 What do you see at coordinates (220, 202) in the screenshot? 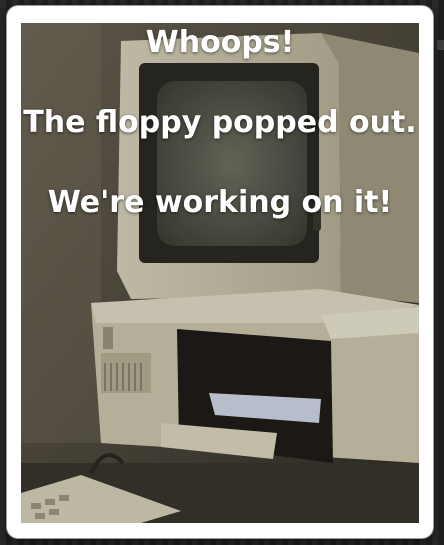
I see `message-line: We're working on it!` at bounding box center [220, 202].